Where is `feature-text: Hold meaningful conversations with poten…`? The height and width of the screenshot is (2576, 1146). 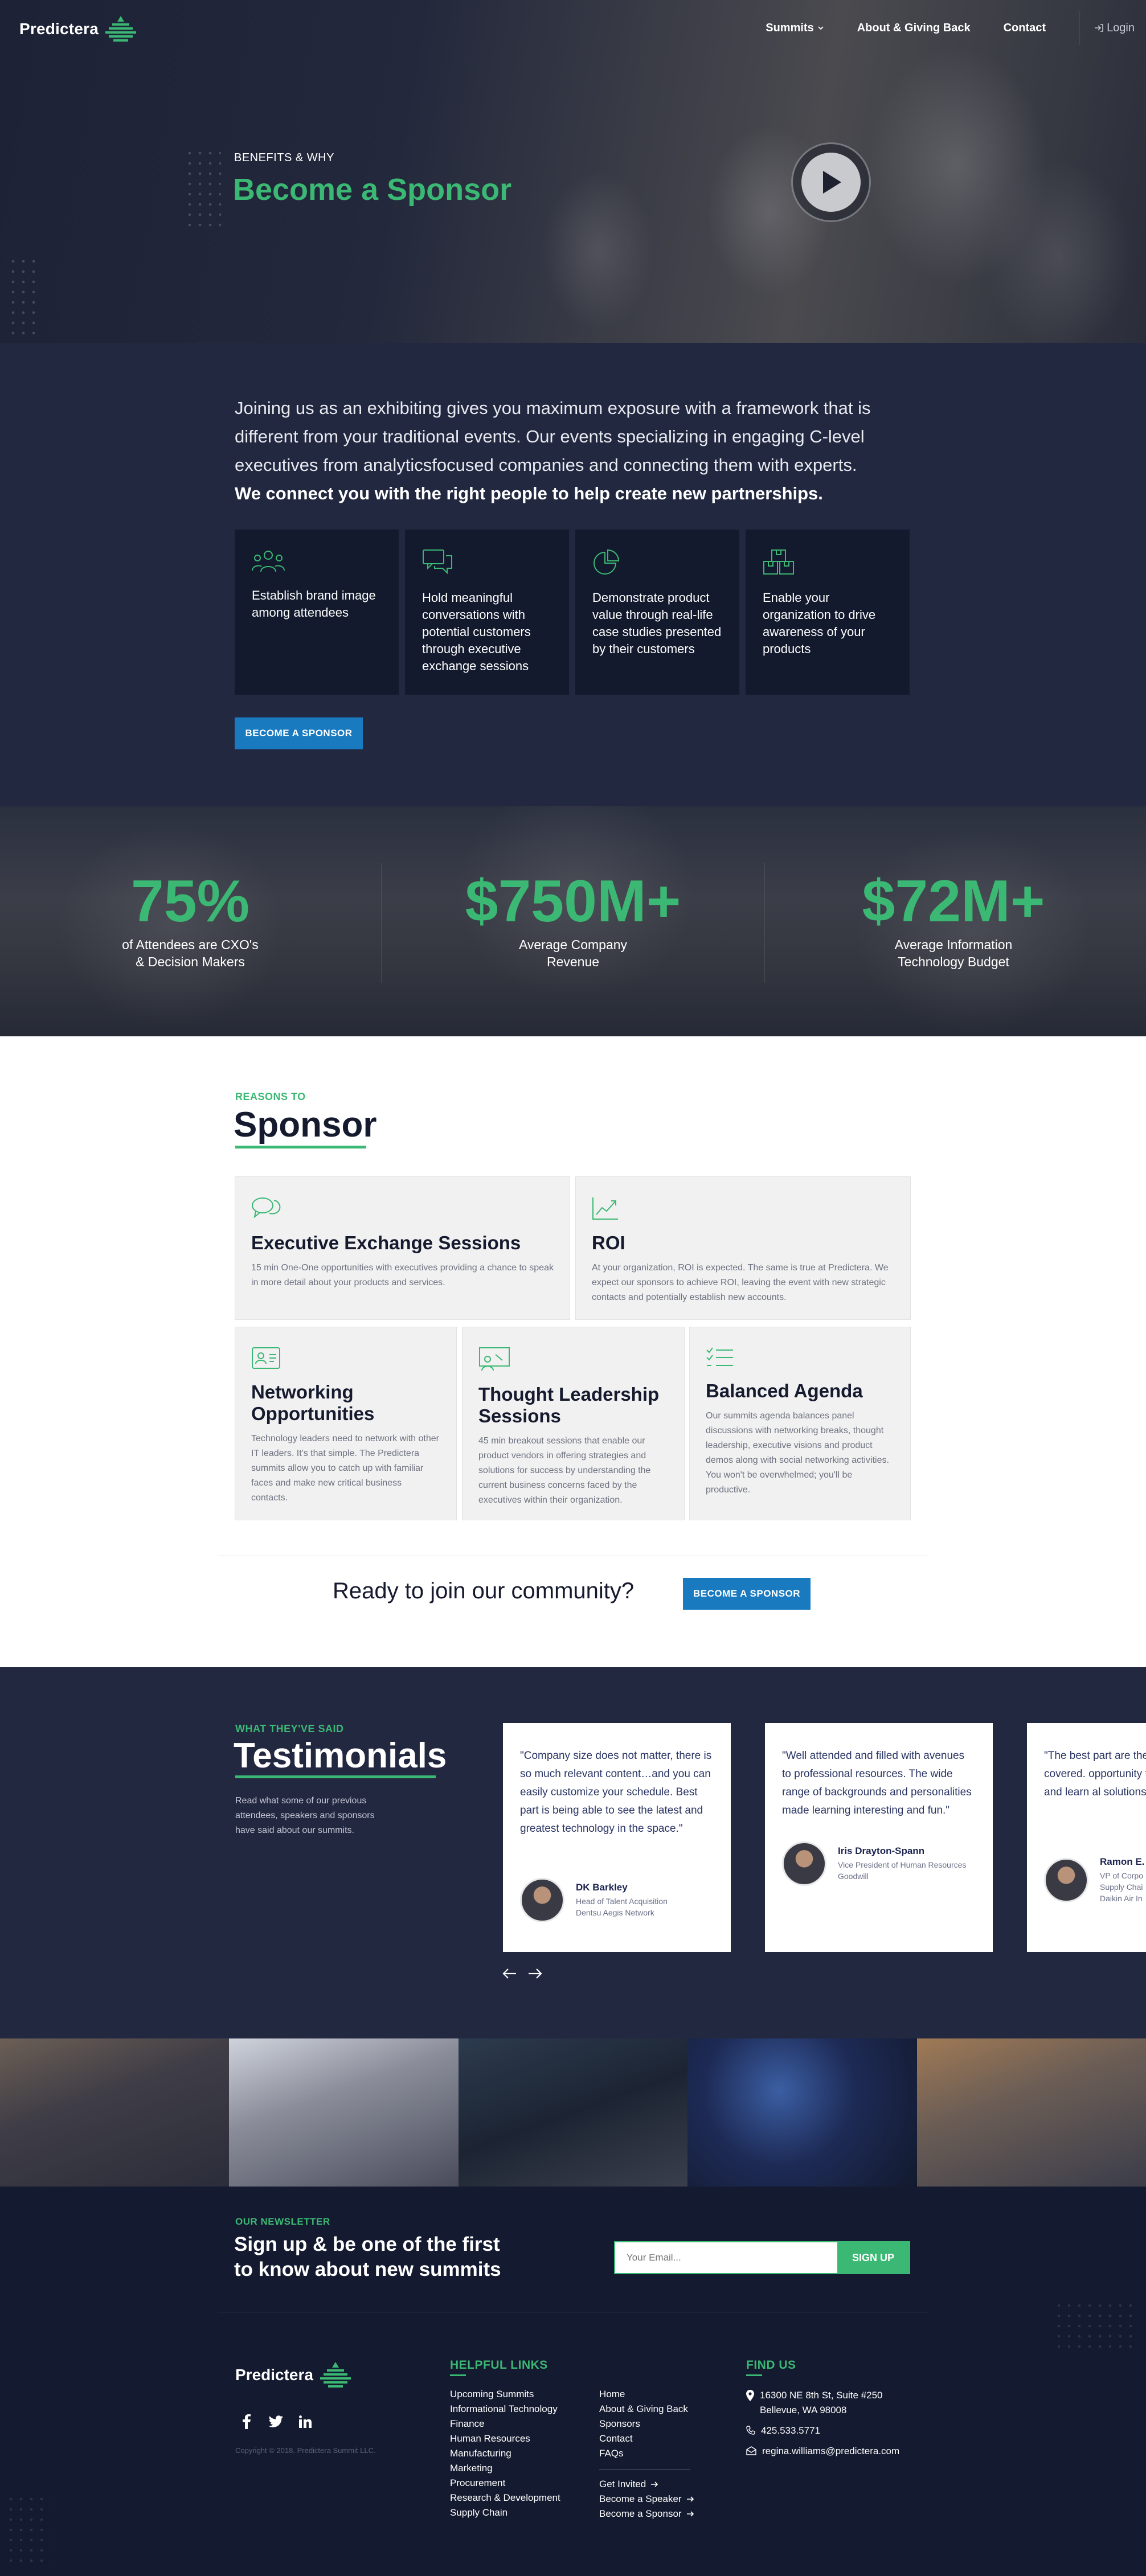 feature-text: Hold meaningful conversations with poten… is located at coordinates (476, 631).